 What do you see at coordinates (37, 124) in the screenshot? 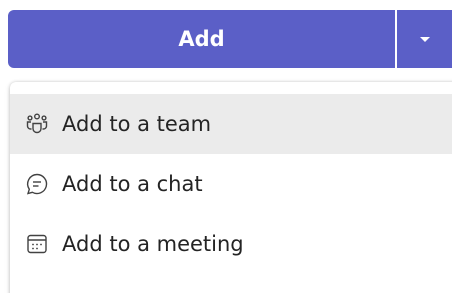
I see `team-icon` at bounding box center [37, 124].